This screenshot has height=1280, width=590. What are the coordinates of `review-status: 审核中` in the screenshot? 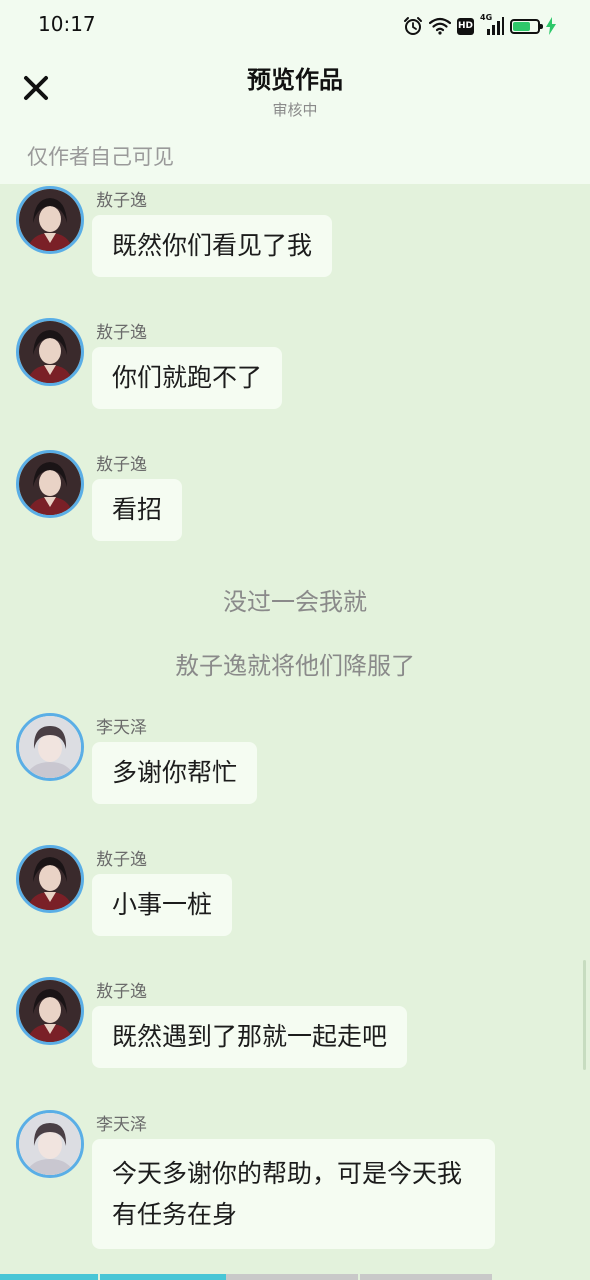 It's located at (295, 110).